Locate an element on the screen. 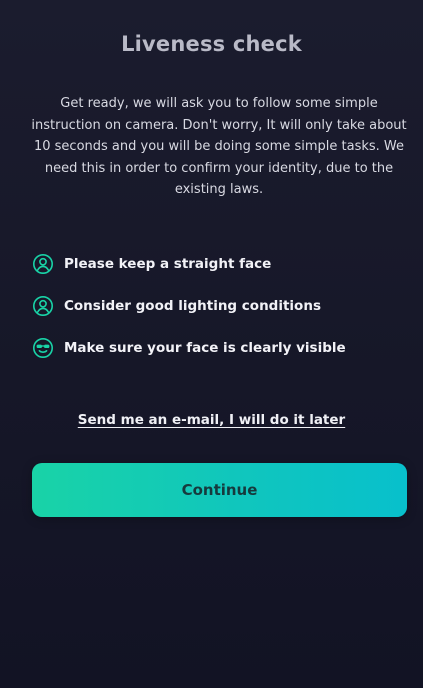 The height and width of the screenshot is (688, 423). email-later-container: Send me an e-mail, I will do it later is located at coordinates (211, 418).